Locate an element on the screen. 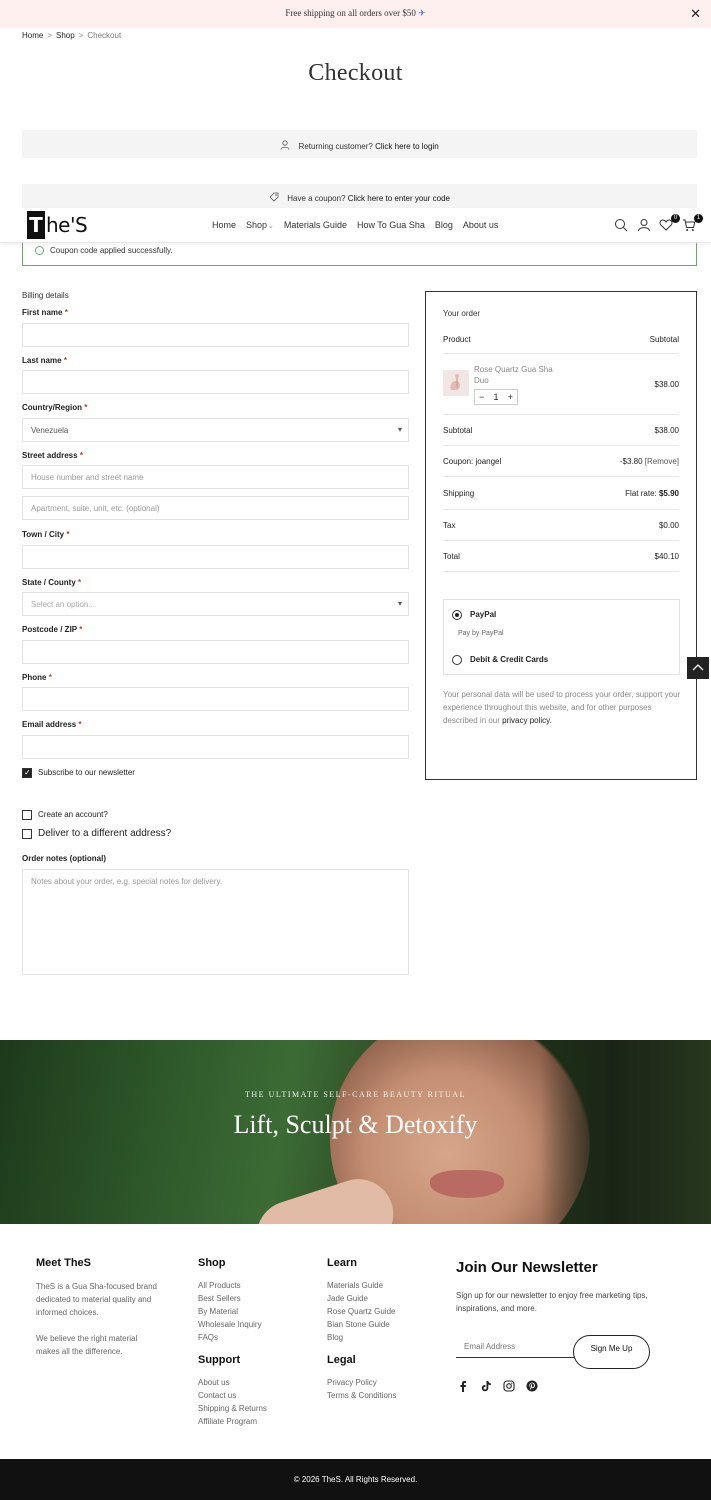 This screenshot has height=1500, width=711. instagram-icon is located at coordinates (509, 1386).